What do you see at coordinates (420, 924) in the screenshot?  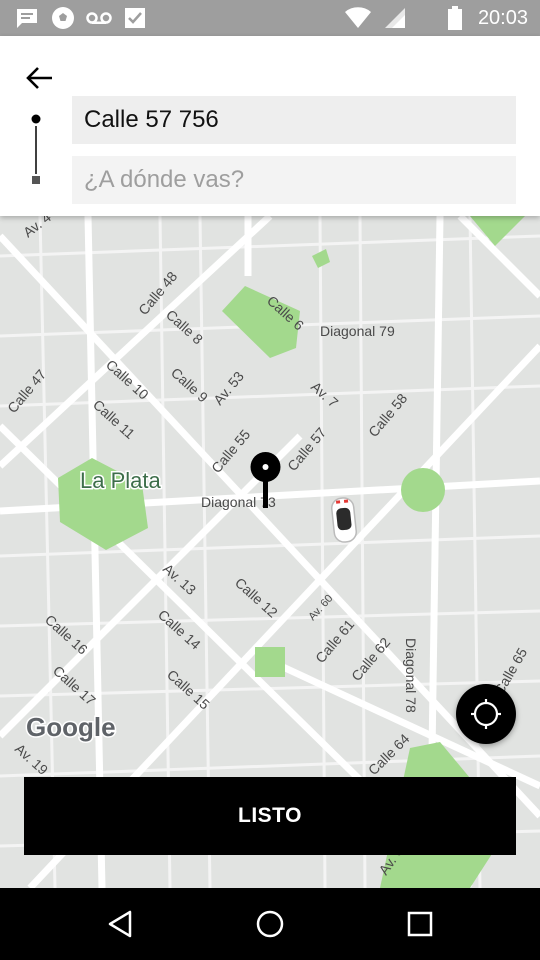 I see `recents-square-icon` at bounding box center [420, 924].